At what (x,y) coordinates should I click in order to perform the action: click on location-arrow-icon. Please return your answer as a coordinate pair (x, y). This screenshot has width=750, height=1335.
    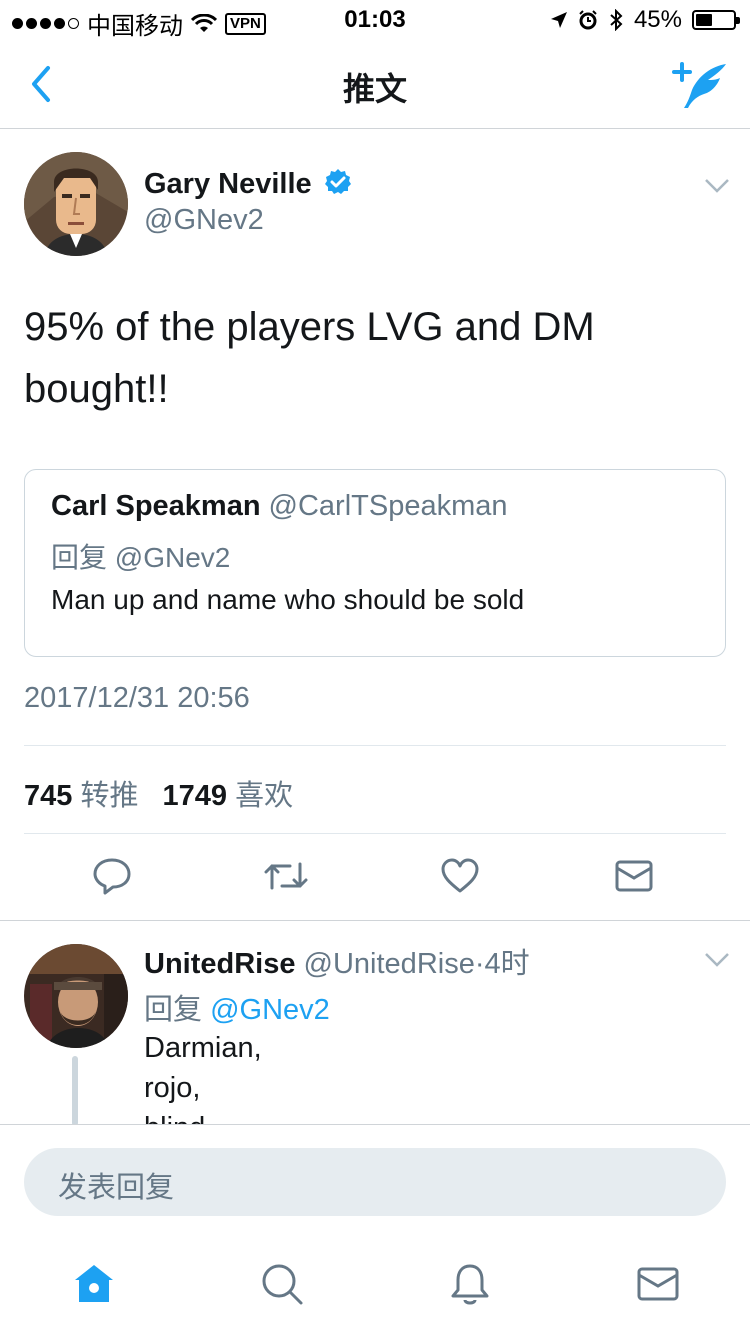
    Looking at the image, I should click on (558, 20).